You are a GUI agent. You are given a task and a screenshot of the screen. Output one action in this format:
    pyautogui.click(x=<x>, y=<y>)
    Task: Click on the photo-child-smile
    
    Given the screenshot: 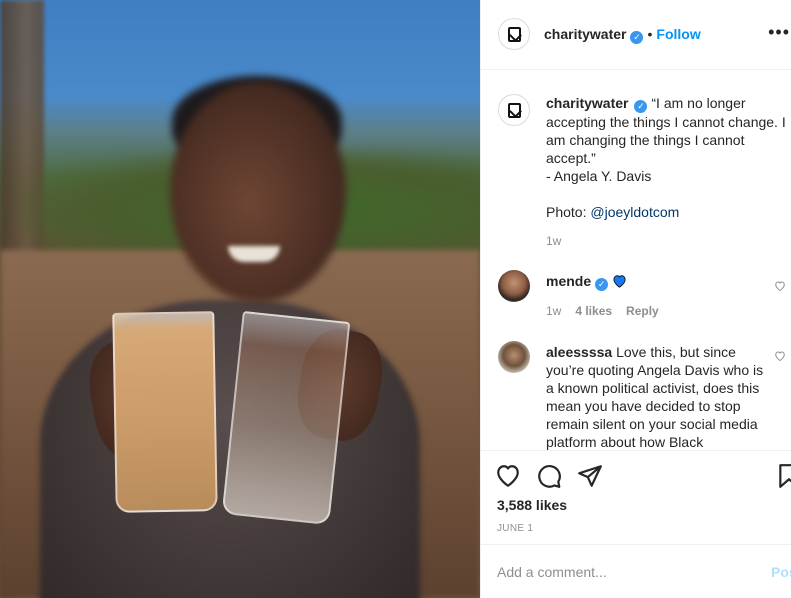 What is the action you would take?
    pyautogui.click(x=254, y=254)
    